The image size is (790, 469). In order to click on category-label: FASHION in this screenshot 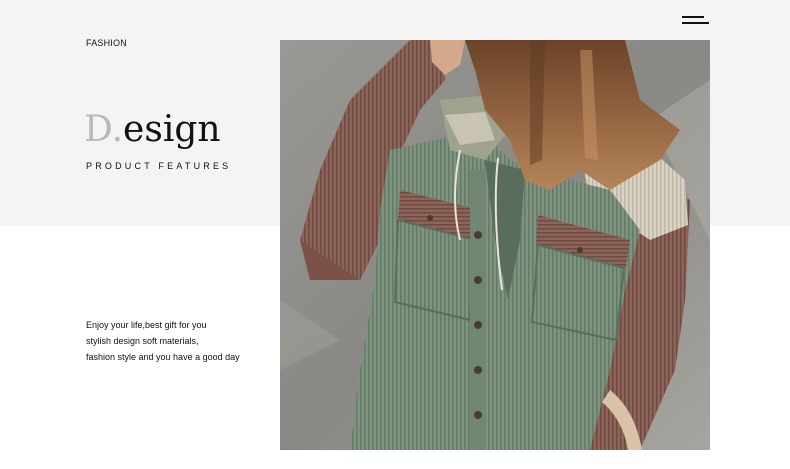, I will do `click(106, 43)`.